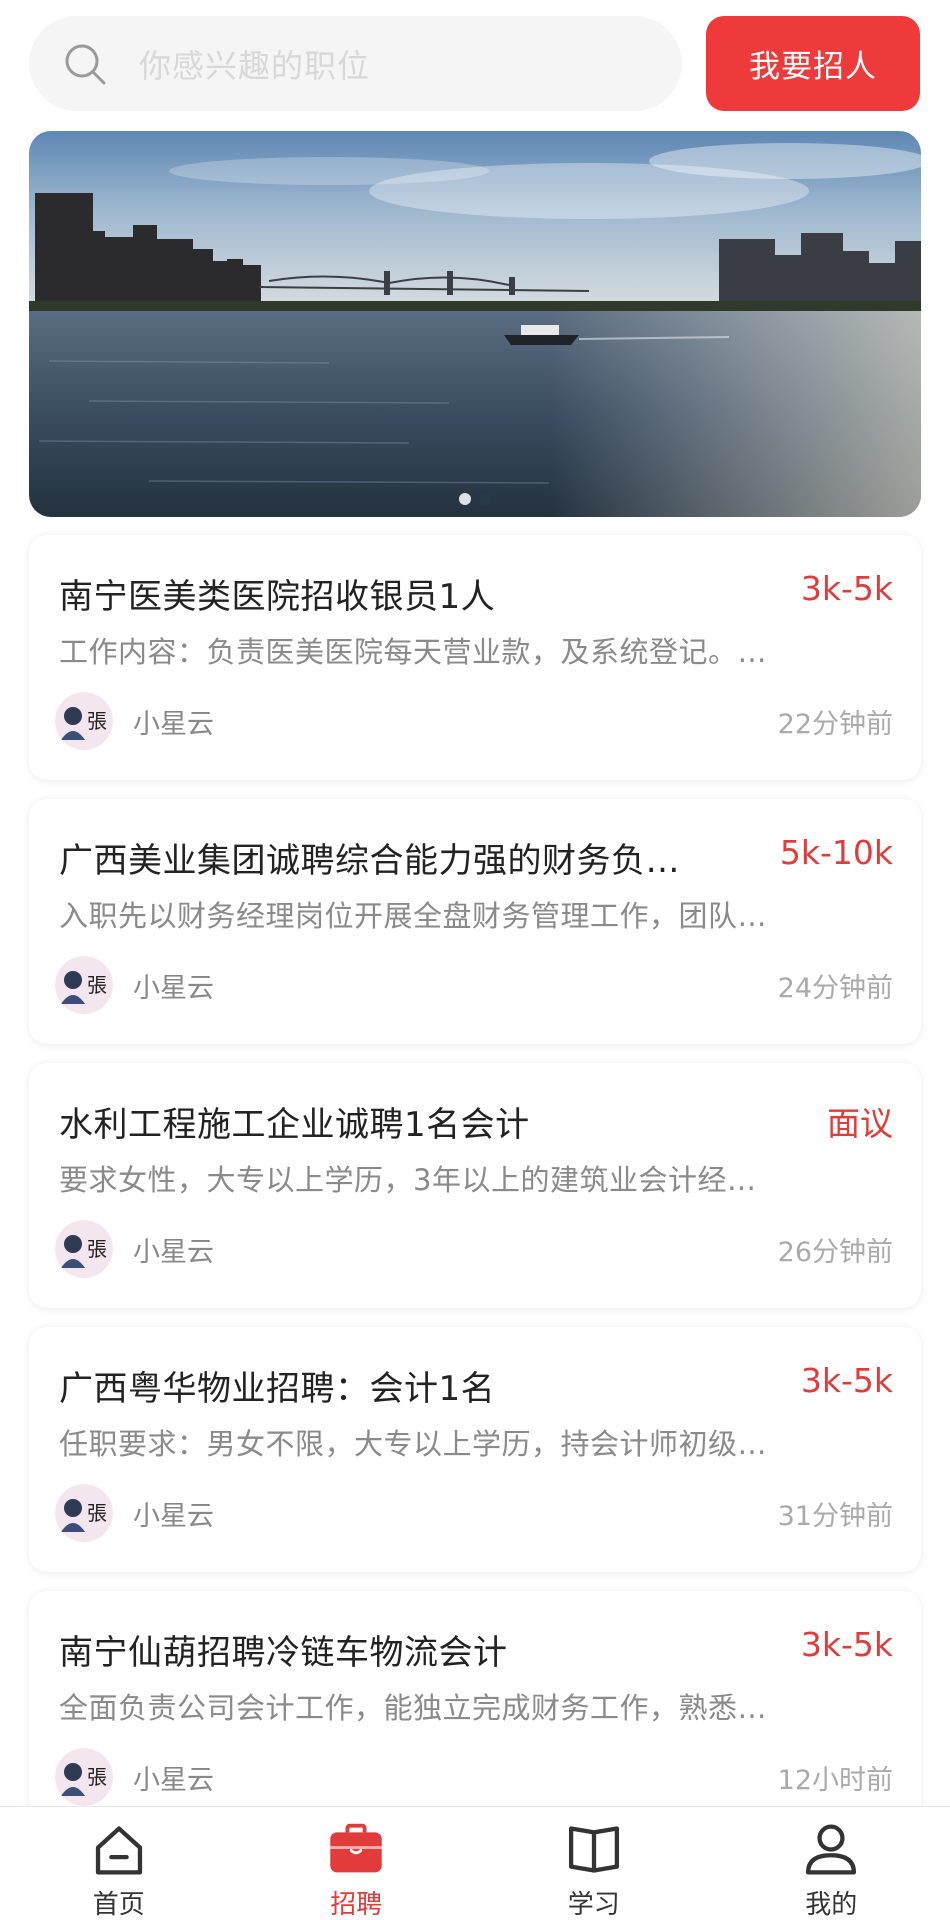 This screenshot has height=1920, width=950. What do you see at coordinates (283, 1653) in the screenshot?
I see `job-title: 南宁仙葫招聘冷链车物流会计` at bounding box center [283, 1653].